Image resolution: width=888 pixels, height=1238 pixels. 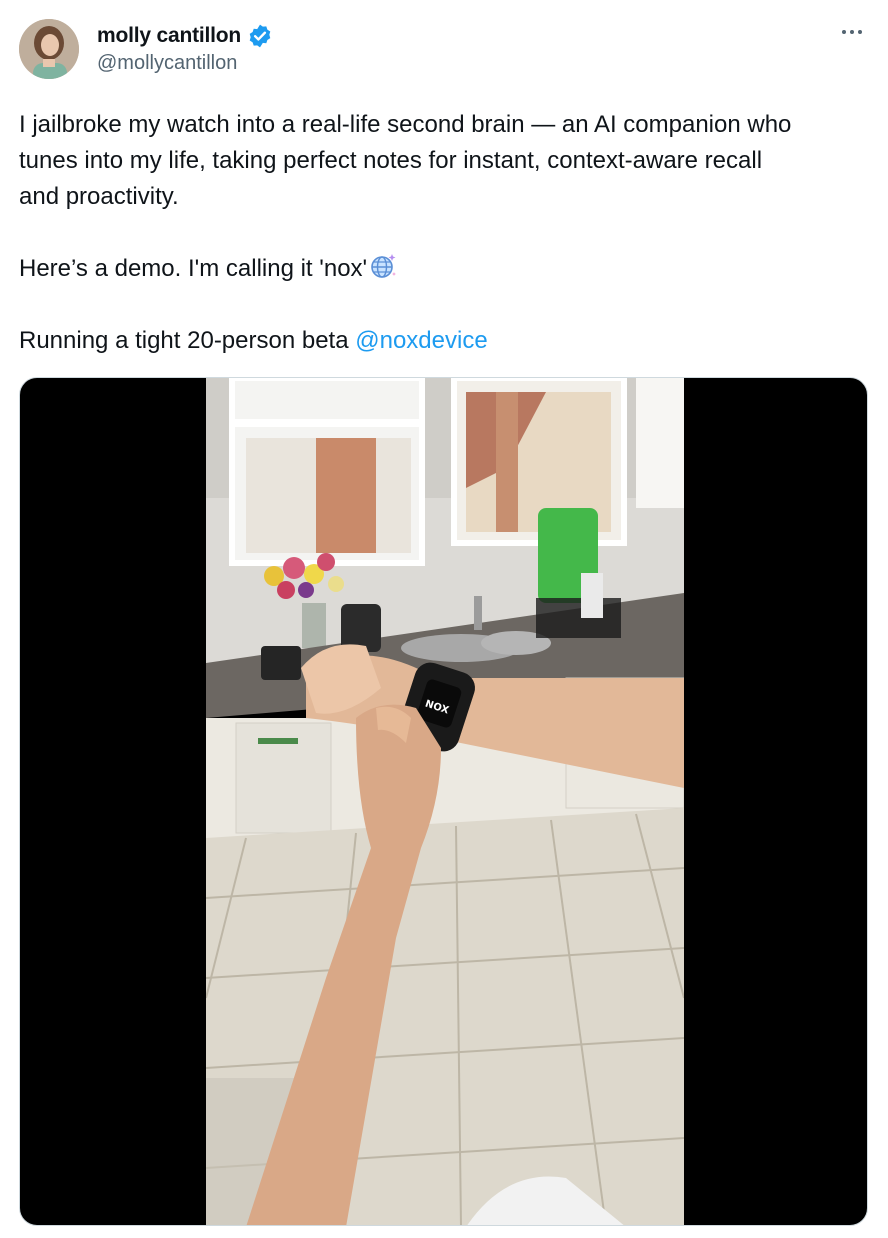 I want to click on author-row: molly cantillon, so click(x=185, y=36).